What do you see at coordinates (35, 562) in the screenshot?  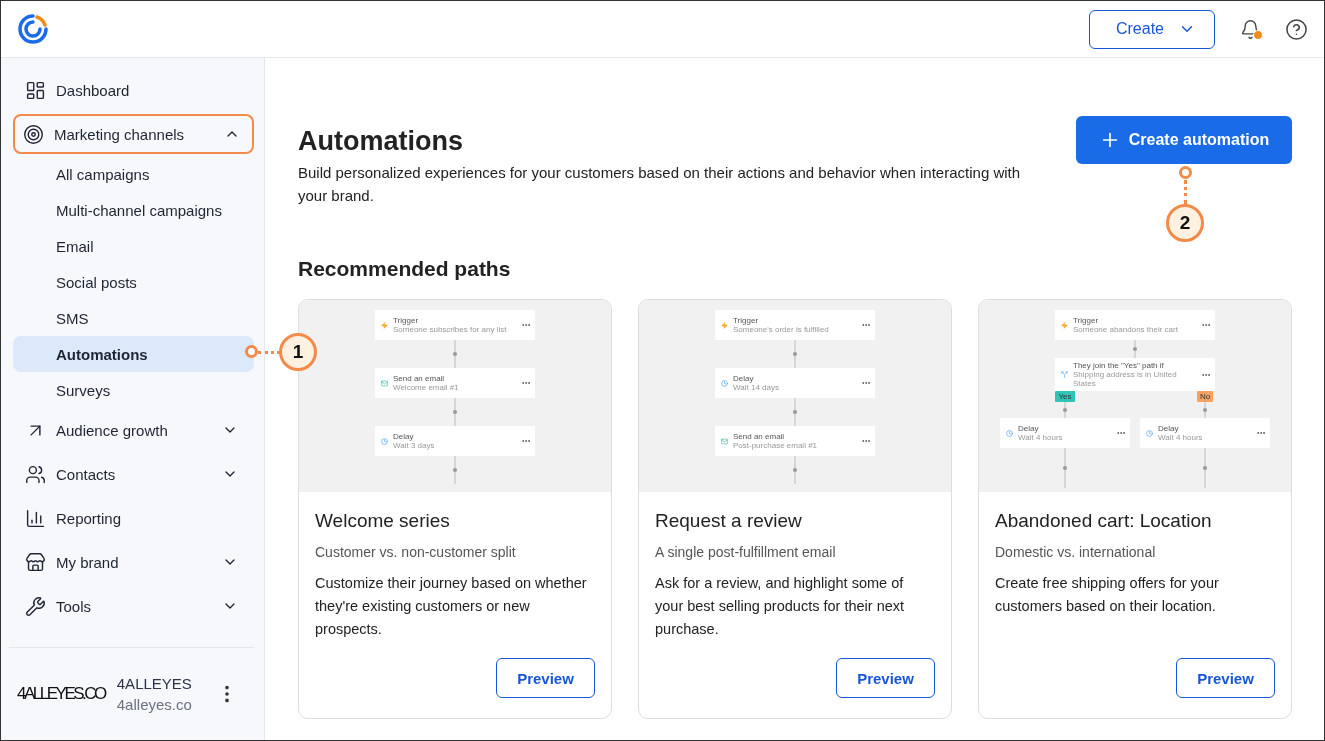 I see `store-icon` at bounding box center [35, 562].